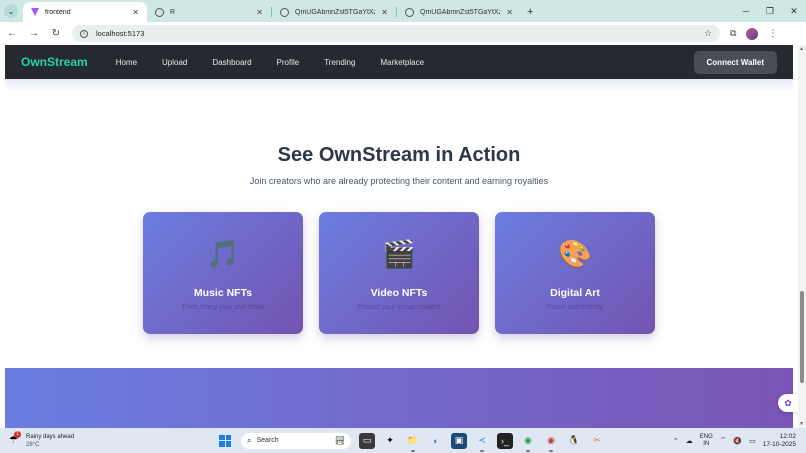  I want to click on browser-tab-ipfs-1: QmUGAbmnZst5TGaYtXzXdG ✕, so click(334, 12).